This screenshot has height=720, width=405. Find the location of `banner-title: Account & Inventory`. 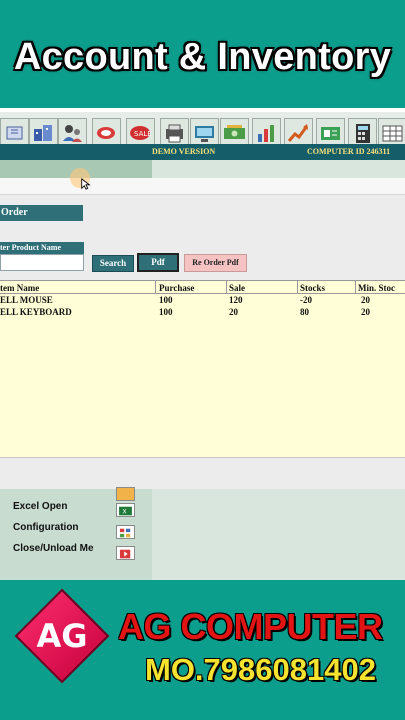

banner-title: Account & Inventory is located at coordinates (202, 57).